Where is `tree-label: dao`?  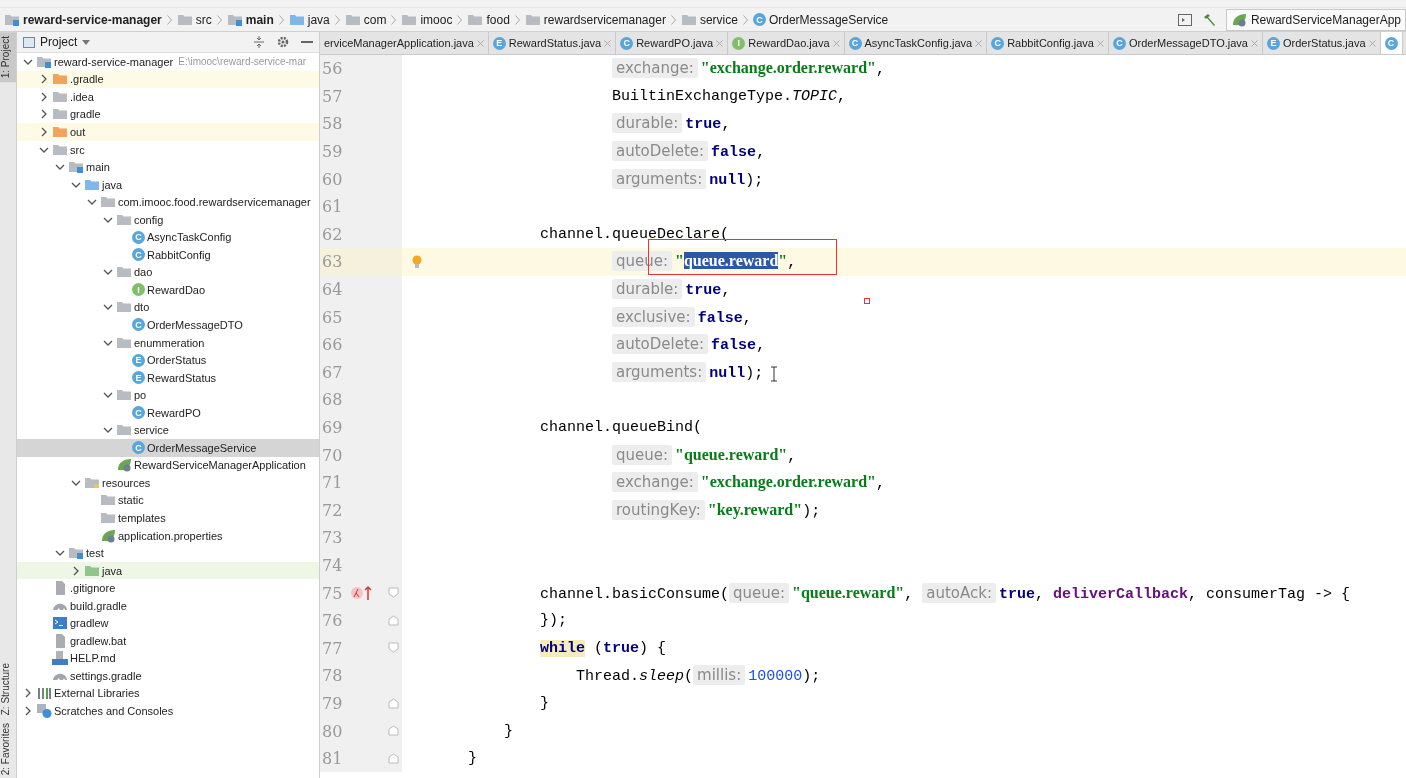
tree-label: dao is located at coordinates (143, 272).